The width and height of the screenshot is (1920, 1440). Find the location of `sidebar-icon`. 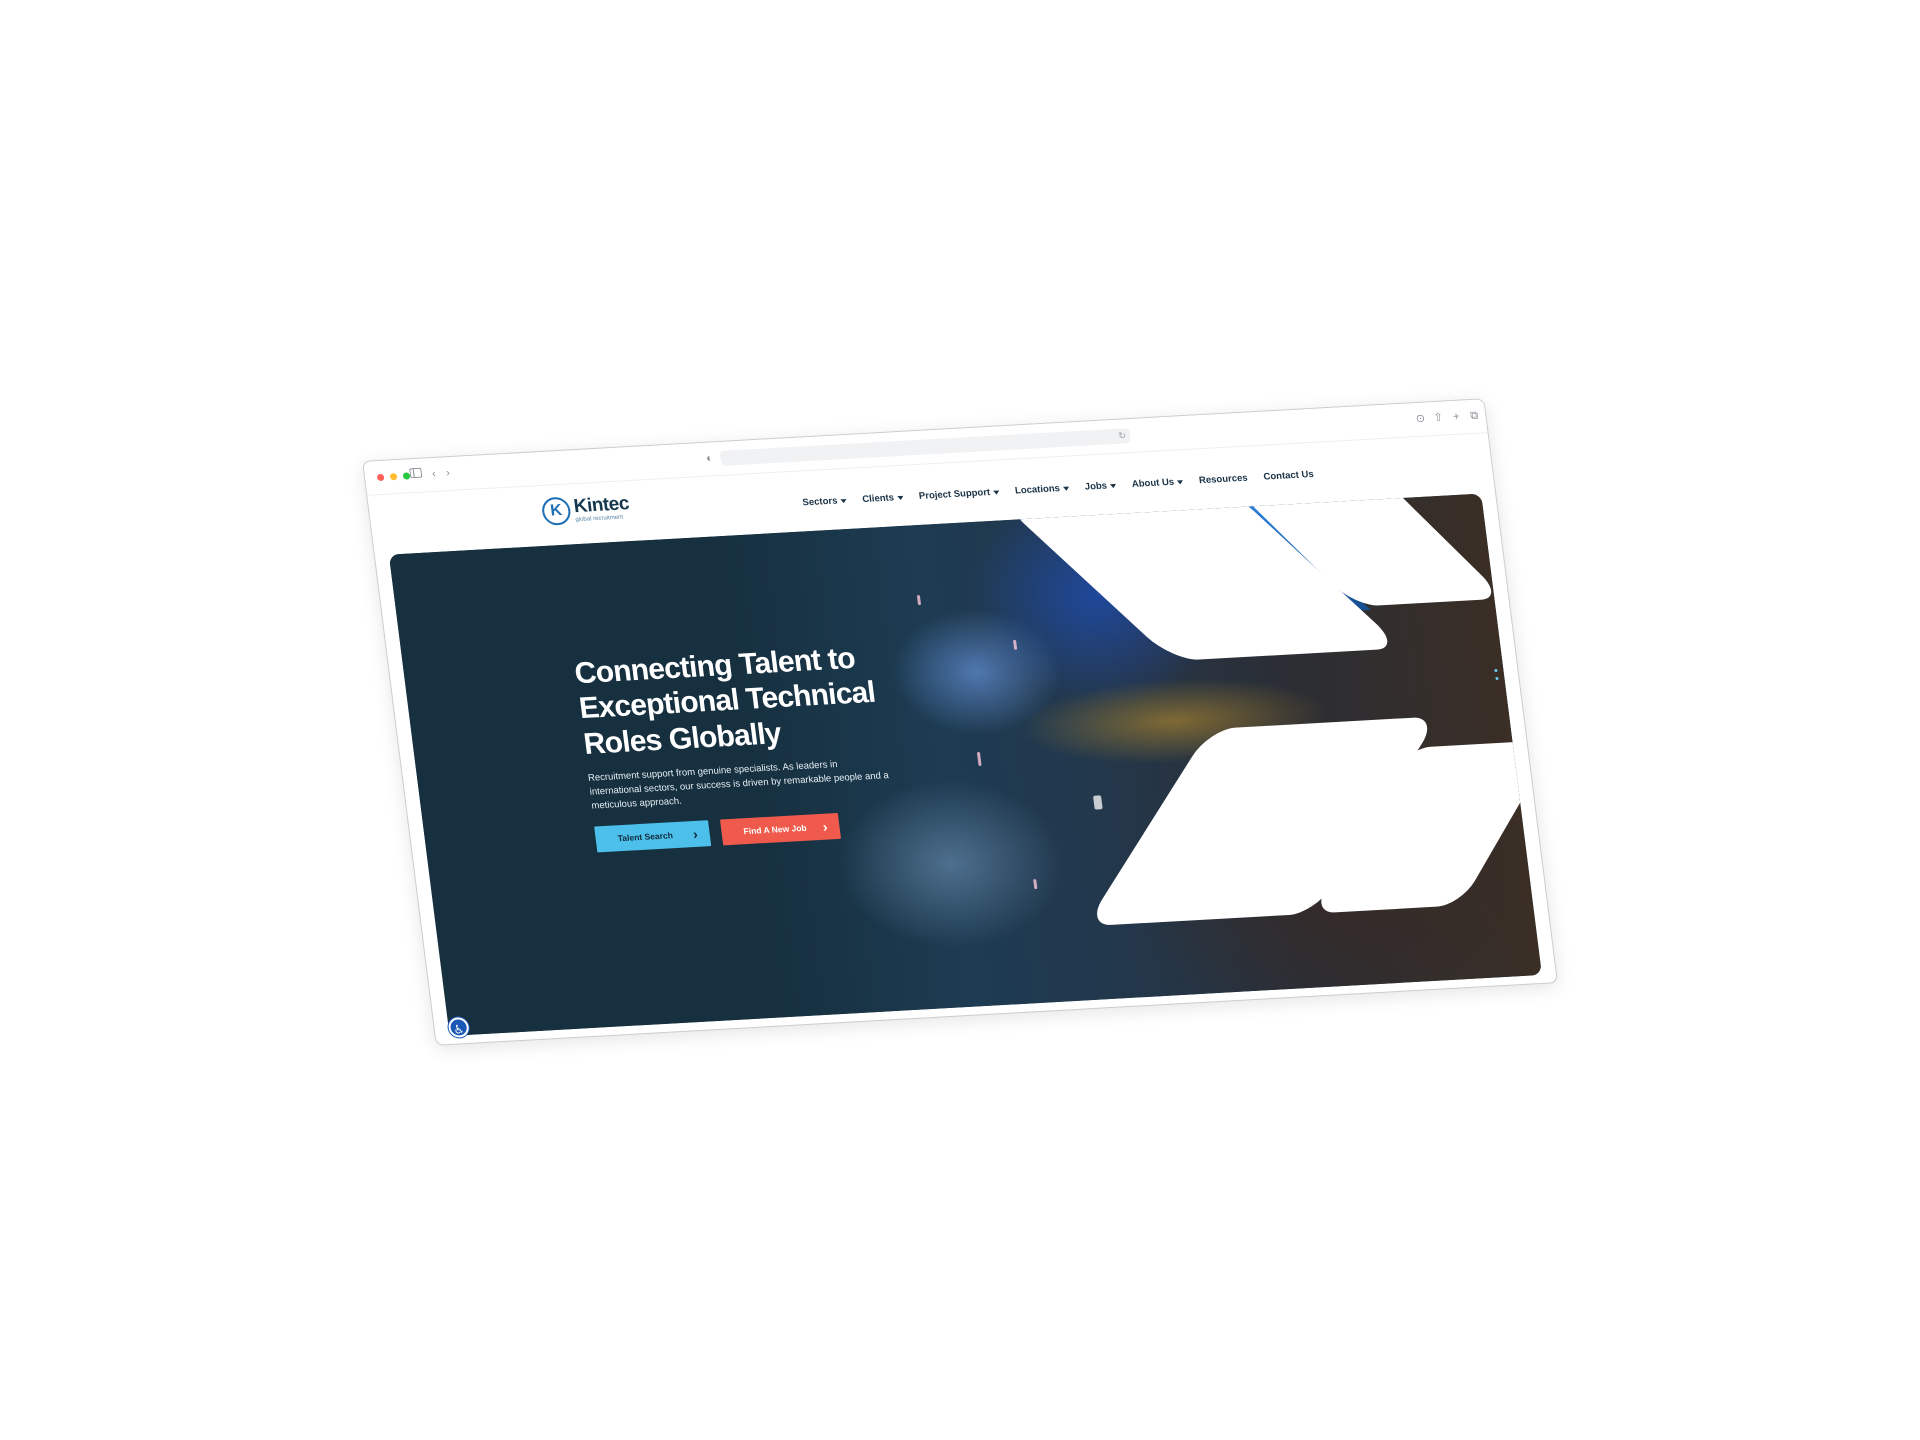

sidebar-icon is located at coordinates (416, 475).